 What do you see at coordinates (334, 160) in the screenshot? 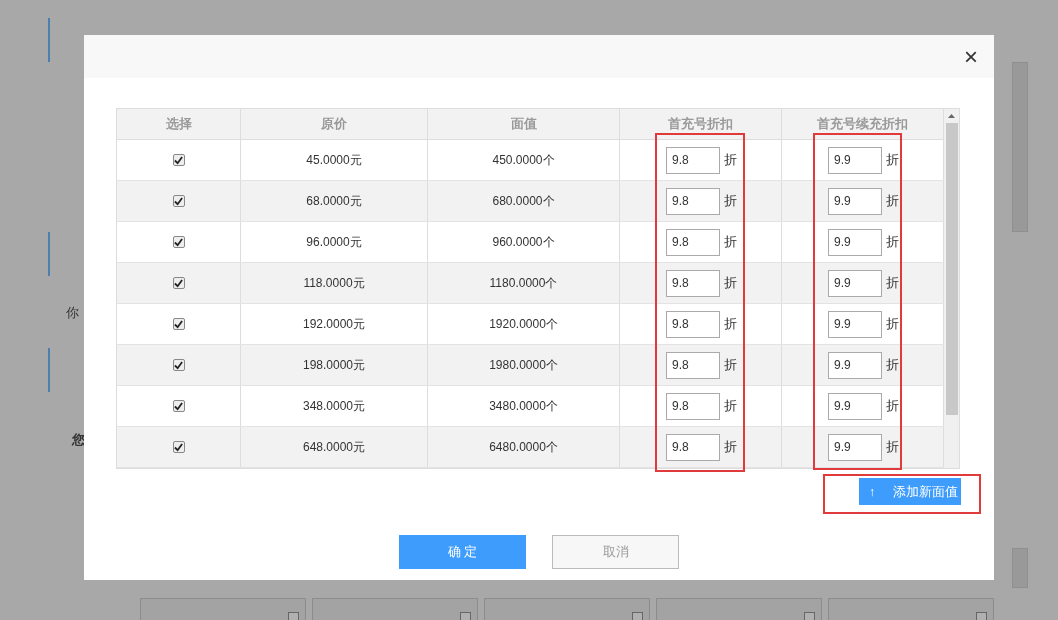
I see `price-cell-text: 45.0000元` at bounding box center [334, 160].